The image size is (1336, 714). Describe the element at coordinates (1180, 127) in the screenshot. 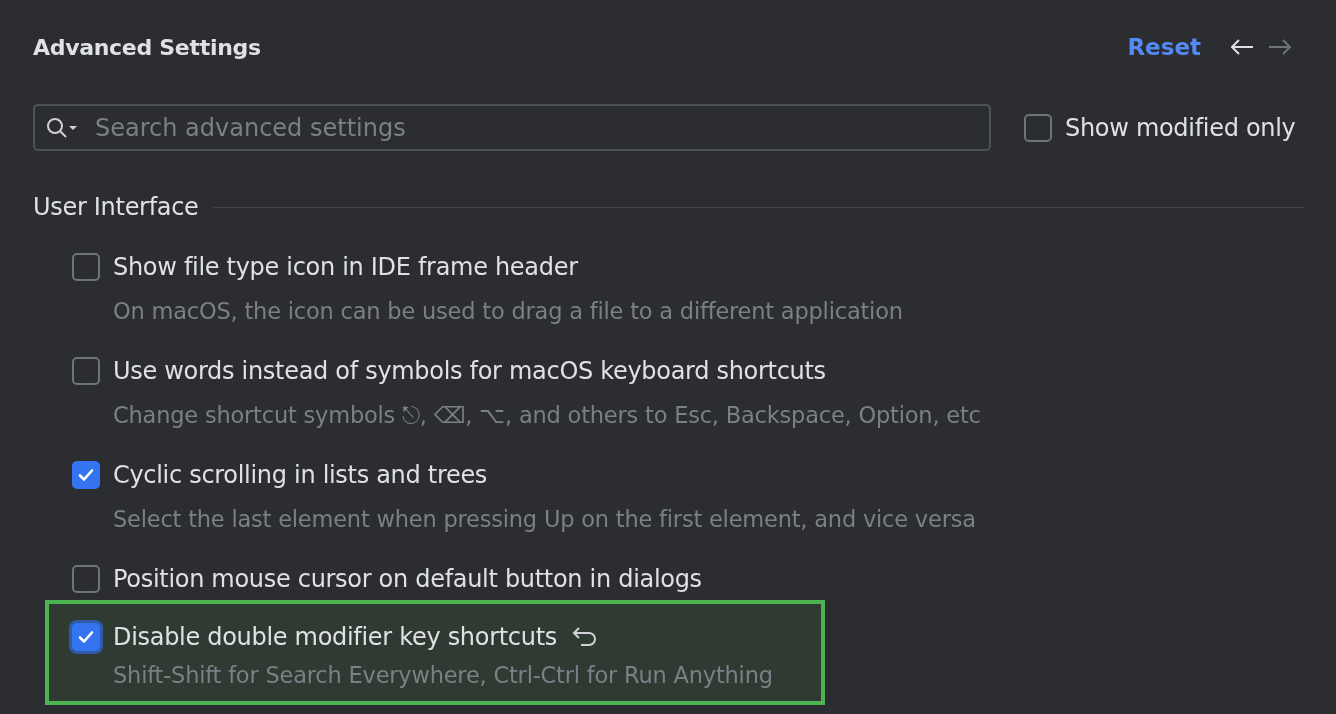

I see `checkbox-label: Show modified only` at that location.